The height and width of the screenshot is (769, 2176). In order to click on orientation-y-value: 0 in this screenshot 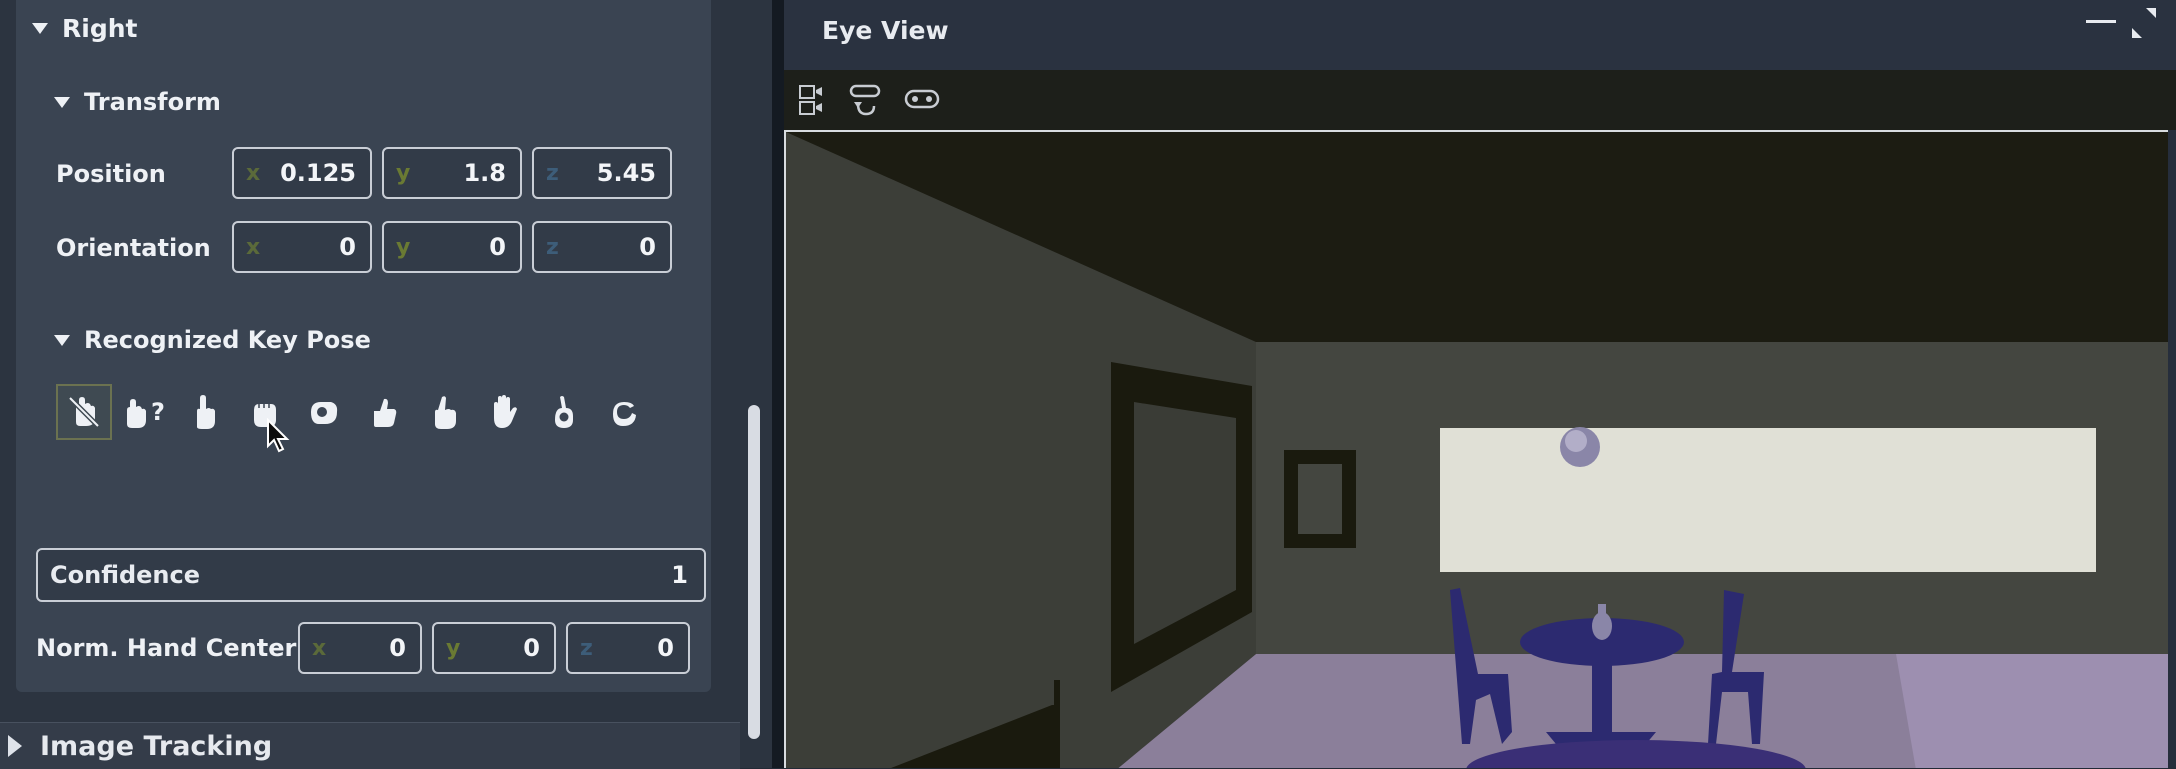, I will do `click(497, 247)`.